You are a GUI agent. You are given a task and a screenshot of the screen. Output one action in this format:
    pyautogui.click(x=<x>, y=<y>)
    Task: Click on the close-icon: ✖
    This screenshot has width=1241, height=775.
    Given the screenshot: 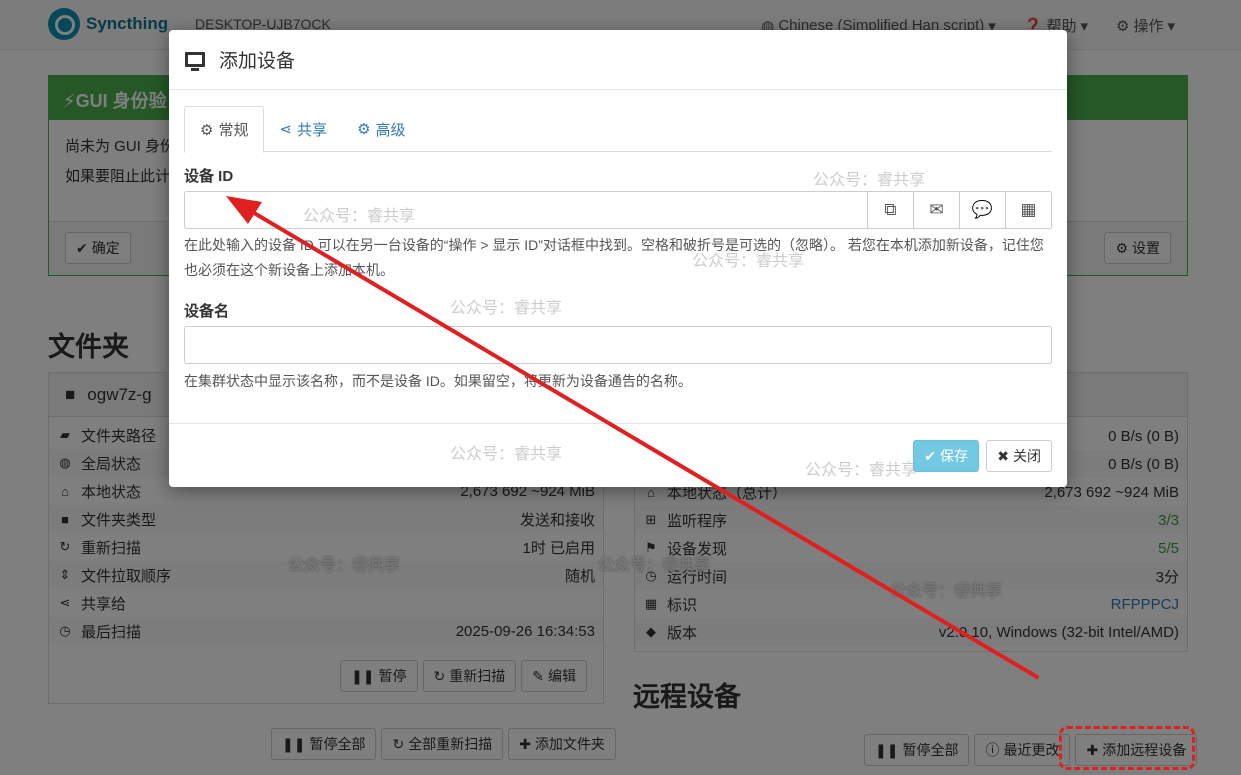 What is the action you would take?
    pyautogui.click(x=1003, y=455)
    